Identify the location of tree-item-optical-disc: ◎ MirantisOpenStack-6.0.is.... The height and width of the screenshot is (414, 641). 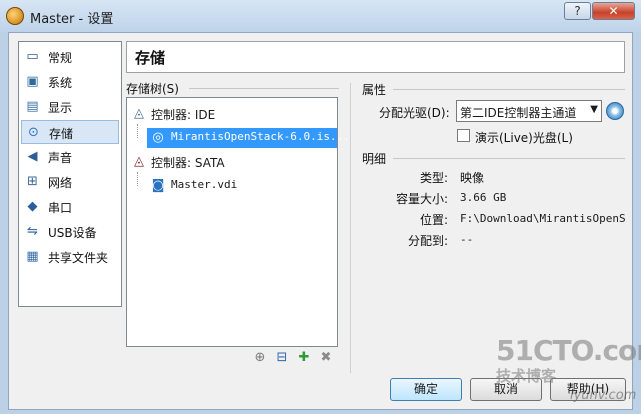
(248, 138).